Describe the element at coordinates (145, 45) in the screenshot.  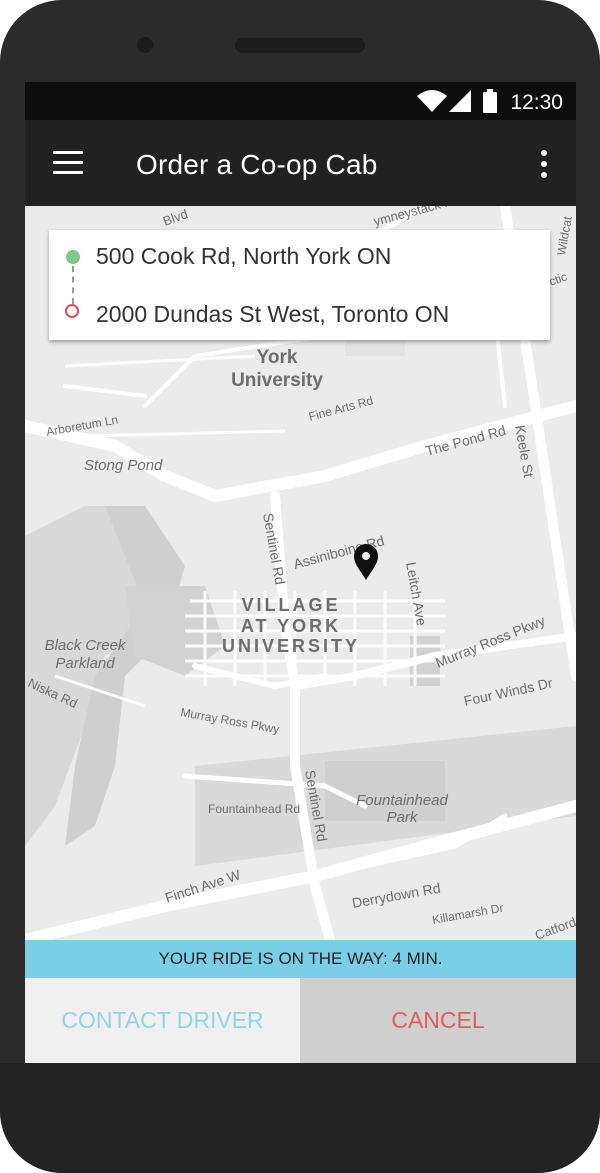
I see `front-camera` at that location.